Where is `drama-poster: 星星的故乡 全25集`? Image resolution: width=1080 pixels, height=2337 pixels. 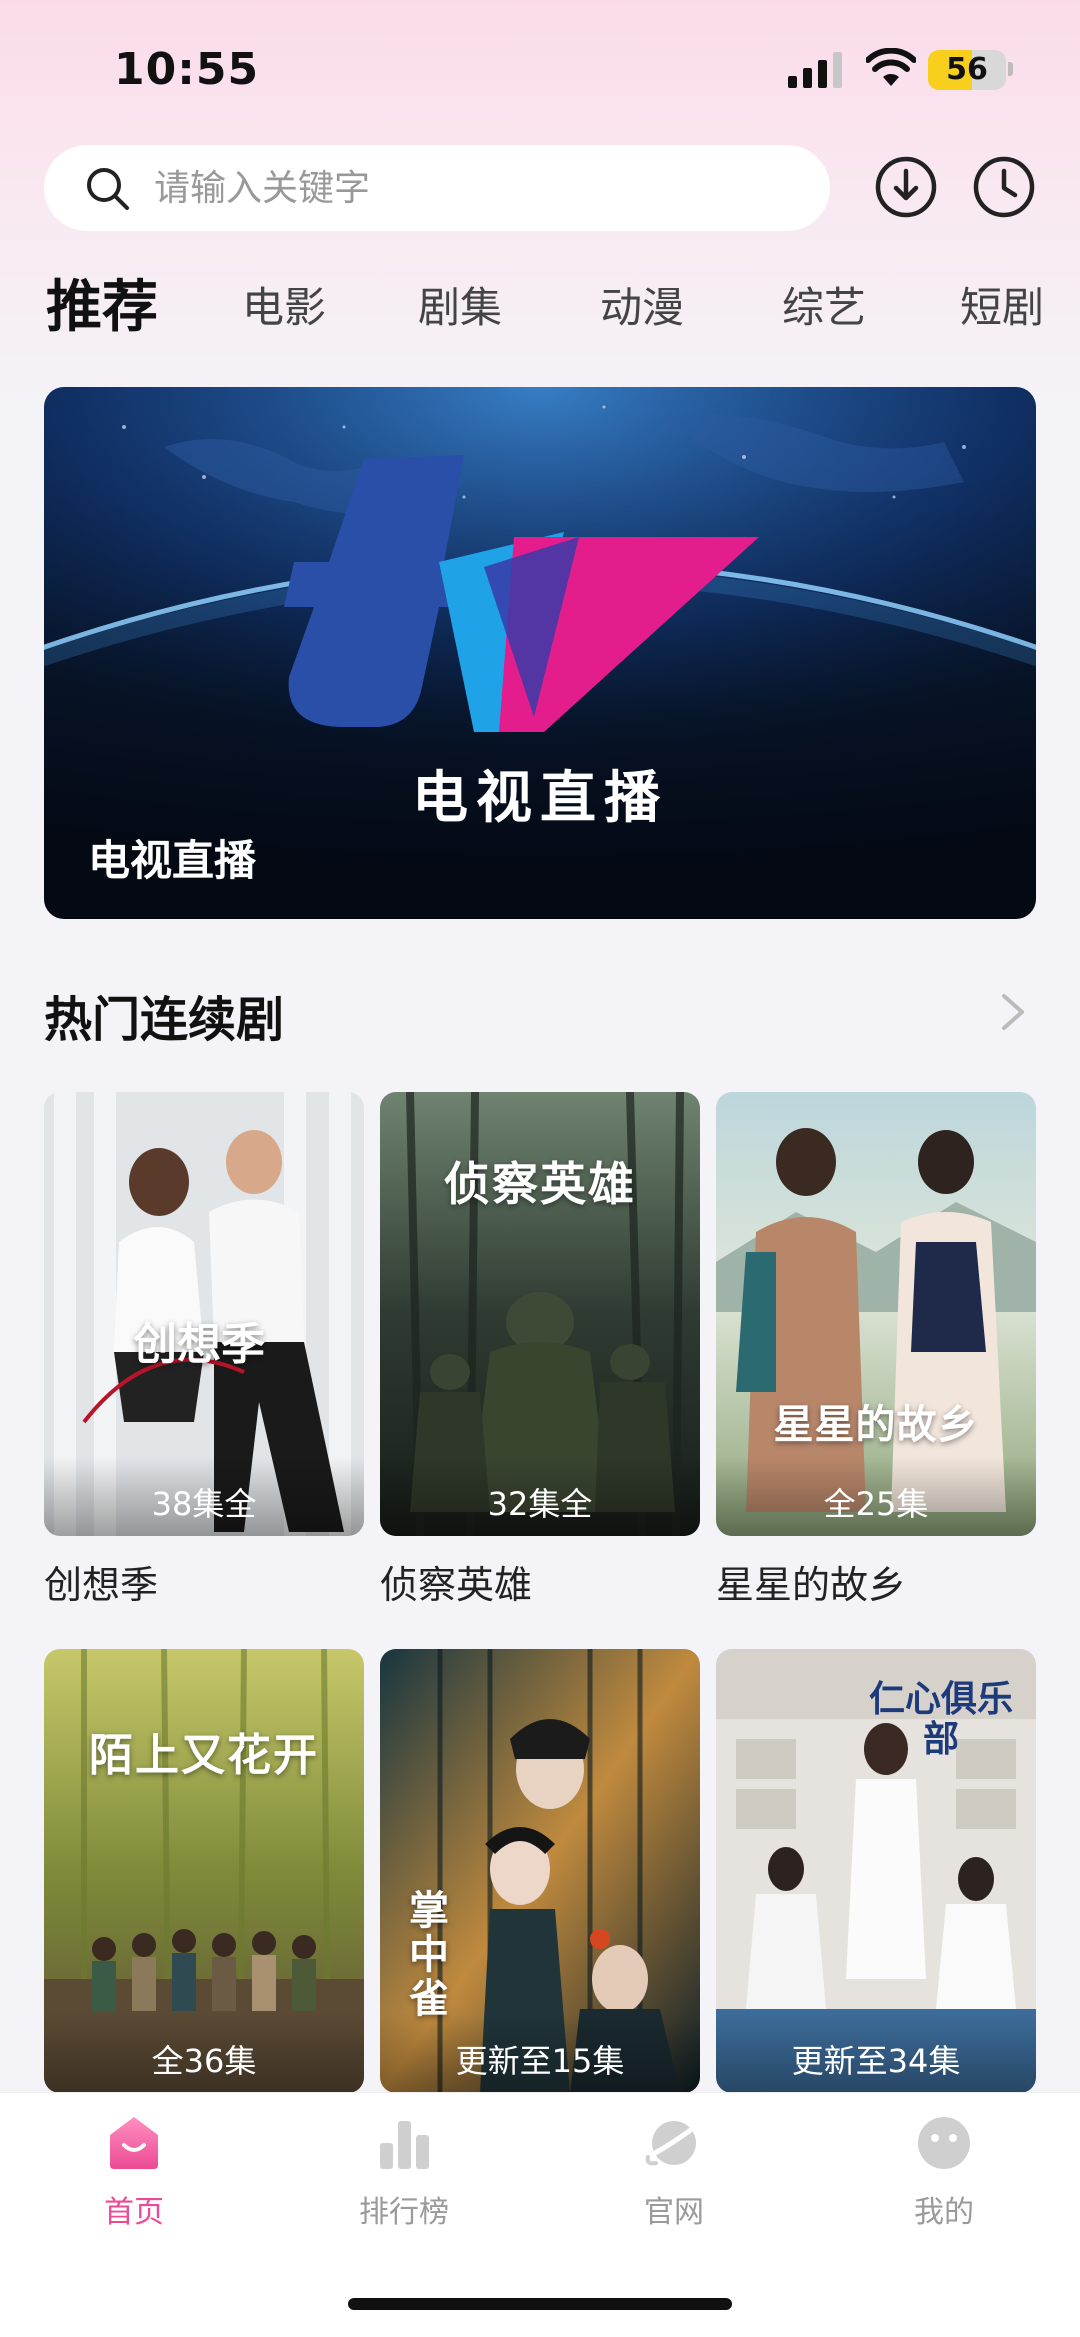
drama-poster: 星星的故乡 全25集 is located at coordinates (876, 1314).